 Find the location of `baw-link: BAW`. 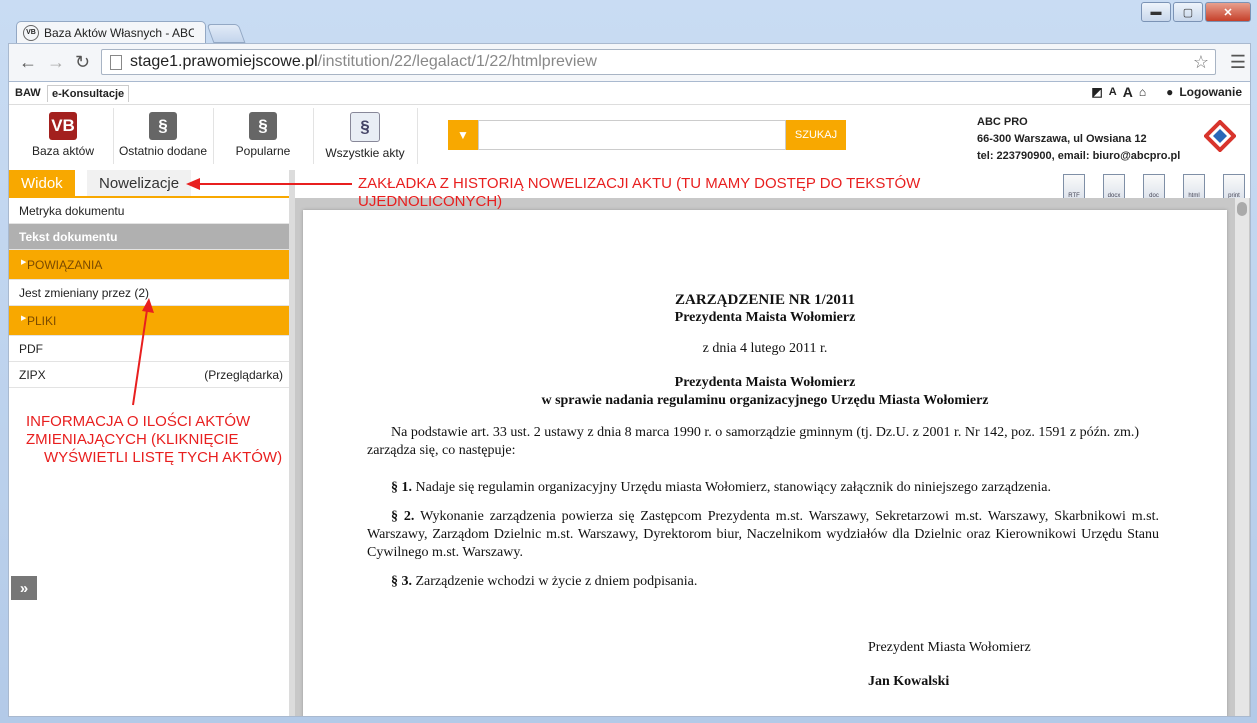

baw-link: BAW is located at coordinates (28, 93).